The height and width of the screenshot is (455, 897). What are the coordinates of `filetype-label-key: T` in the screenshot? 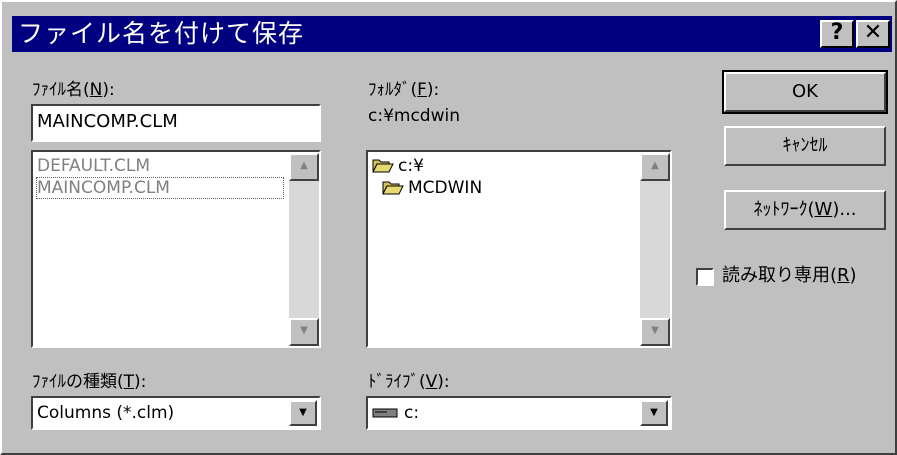 It's located at (129, 382).